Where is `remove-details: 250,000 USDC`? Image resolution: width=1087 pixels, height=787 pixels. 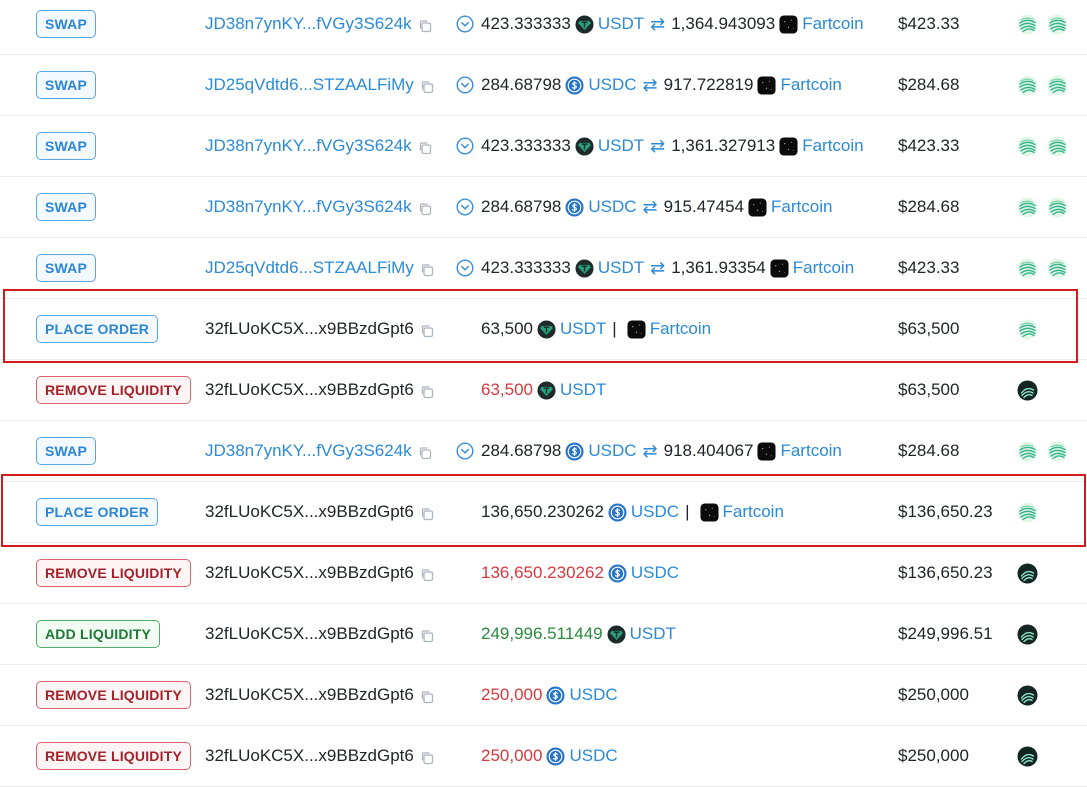 remove-details: 250,000 USDC is located at coordinates (549, 695).